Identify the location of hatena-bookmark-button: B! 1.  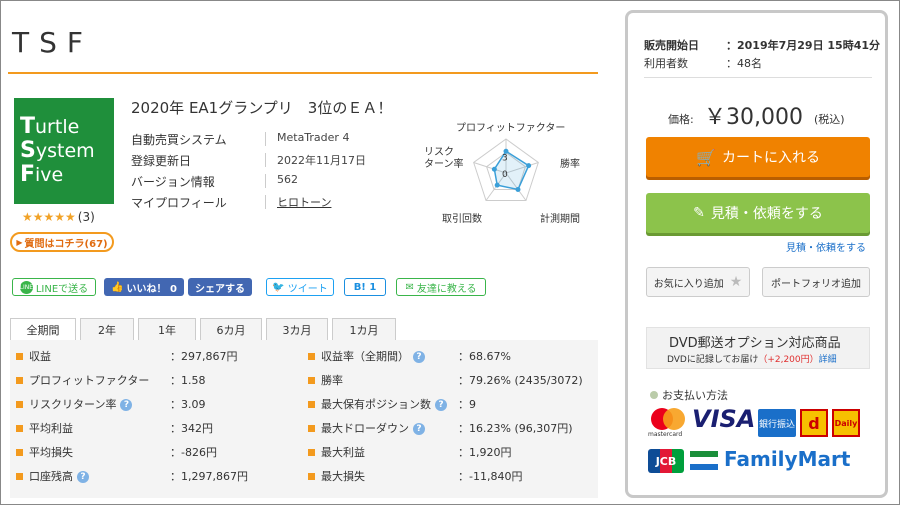
(365, 287).